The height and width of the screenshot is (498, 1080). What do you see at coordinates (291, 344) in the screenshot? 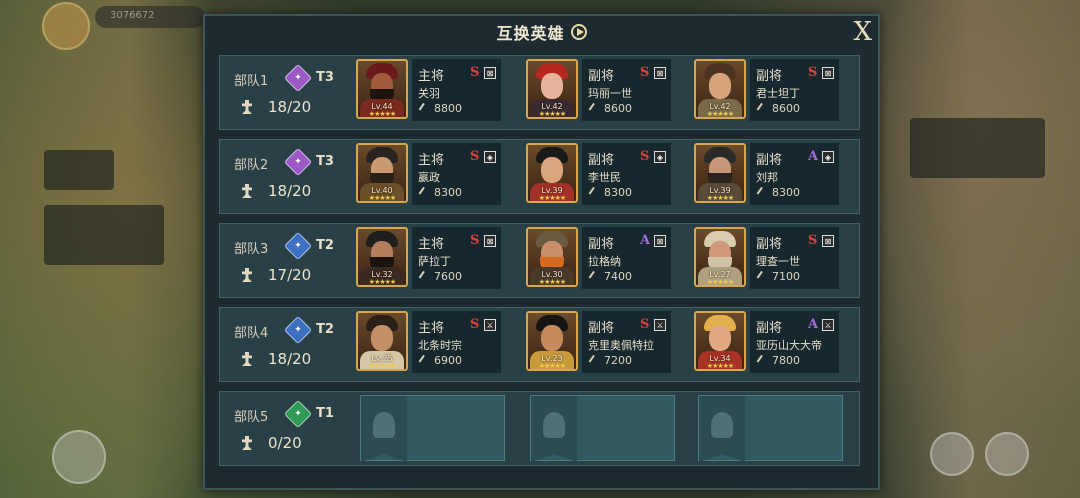
I see `squad-info: 部队4 ✦ T2 18/20` at bounding box center [291, 344].